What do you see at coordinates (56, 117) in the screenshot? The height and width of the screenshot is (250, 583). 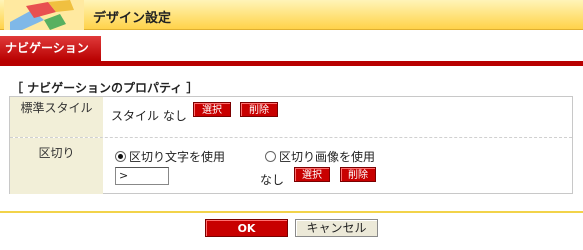 I see `standard-style-label: 標準スタイル` at bounding box center [56, 117].